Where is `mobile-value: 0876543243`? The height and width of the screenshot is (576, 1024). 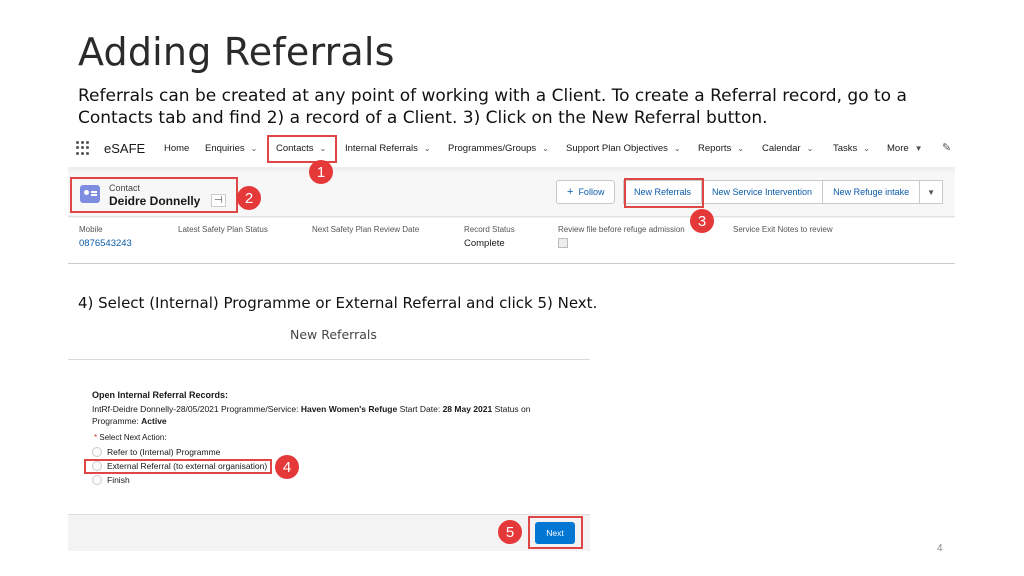
mobile-value: 0876543243 is located at coordinates (105, 243).